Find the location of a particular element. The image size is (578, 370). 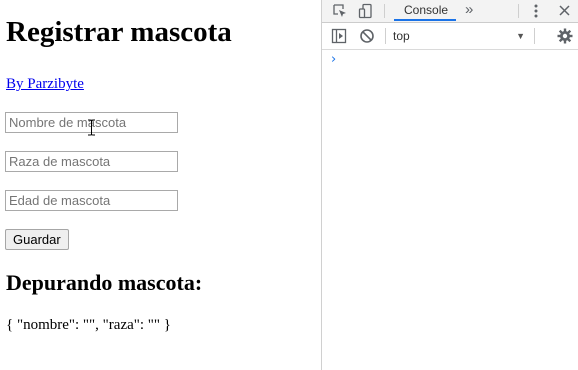

close-icon is located at coordinates (564, 10).